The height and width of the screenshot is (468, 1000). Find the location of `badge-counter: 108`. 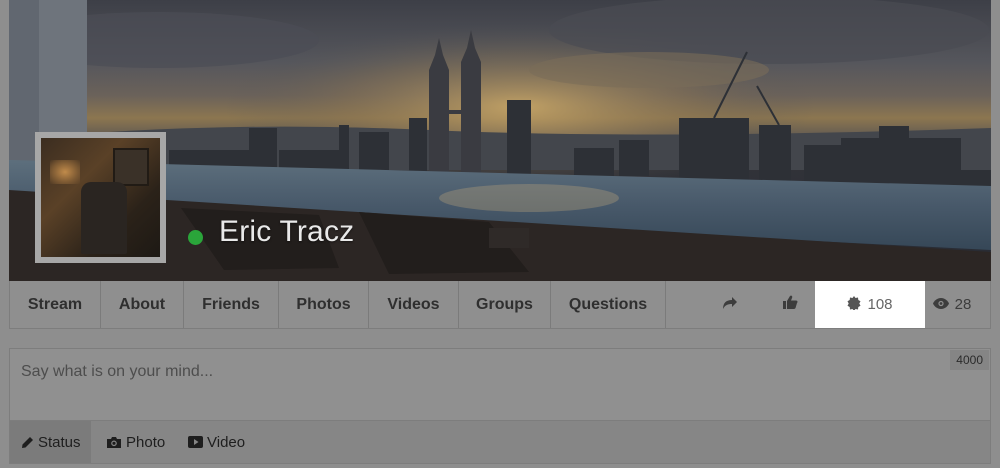

badge-counter: 108 is located at coordinates (870, 304).